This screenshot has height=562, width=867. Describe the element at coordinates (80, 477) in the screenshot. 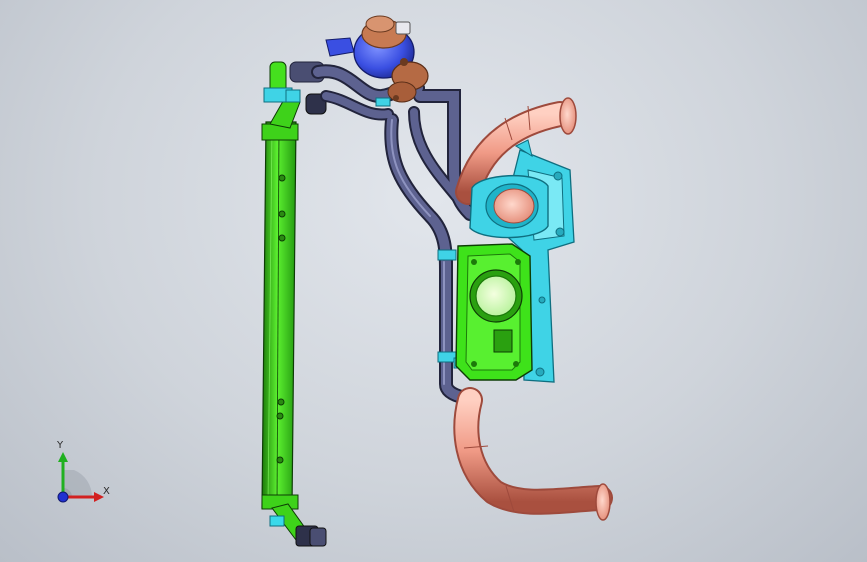

I see `xyz-reference-triad-icon` at that location.